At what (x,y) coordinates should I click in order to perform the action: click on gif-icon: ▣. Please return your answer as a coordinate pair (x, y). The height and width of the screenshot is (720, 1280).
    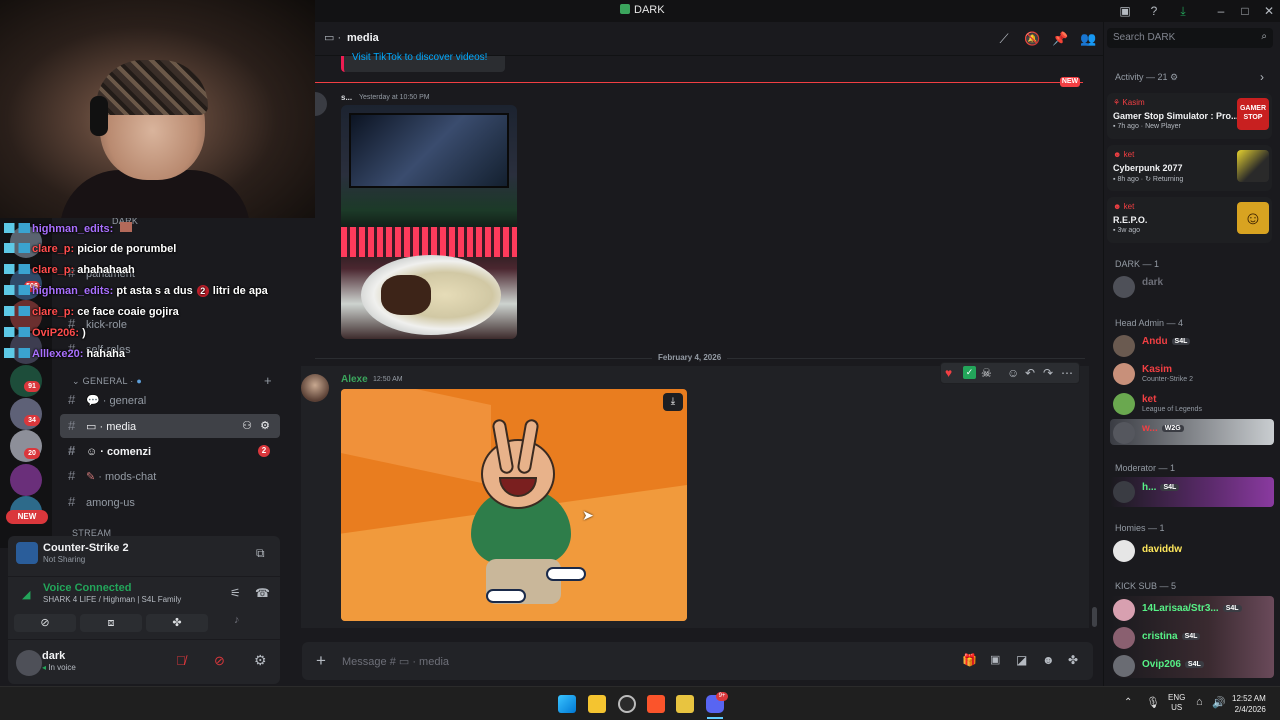
    Looking at the image, I should click on (995, 659).